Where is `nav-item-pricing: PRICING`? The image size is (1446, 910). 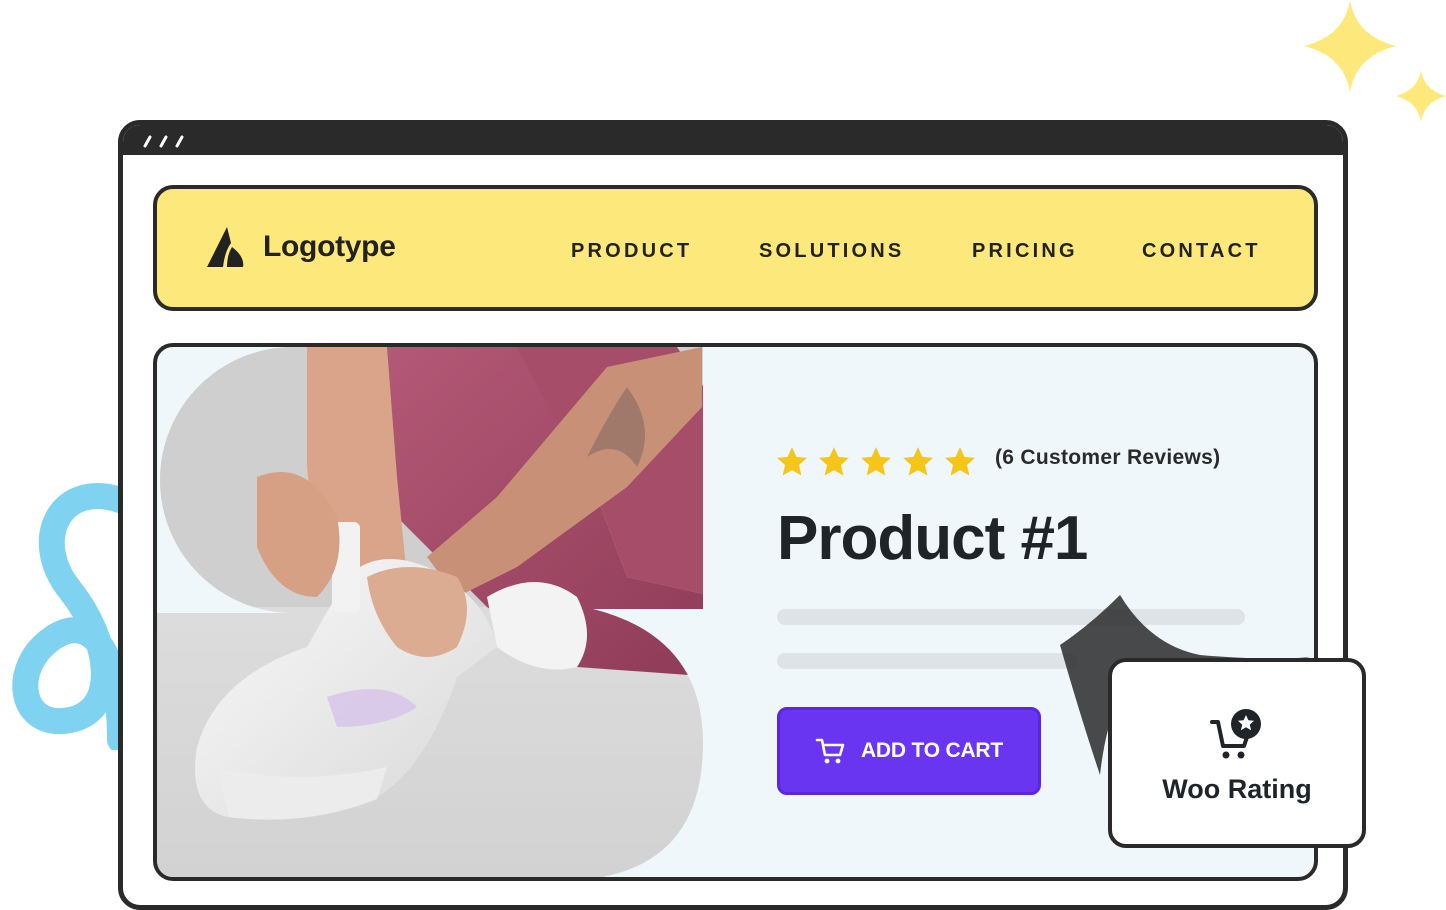 nav-item-pricing: PRICING is located at coordinates (1025, 251).